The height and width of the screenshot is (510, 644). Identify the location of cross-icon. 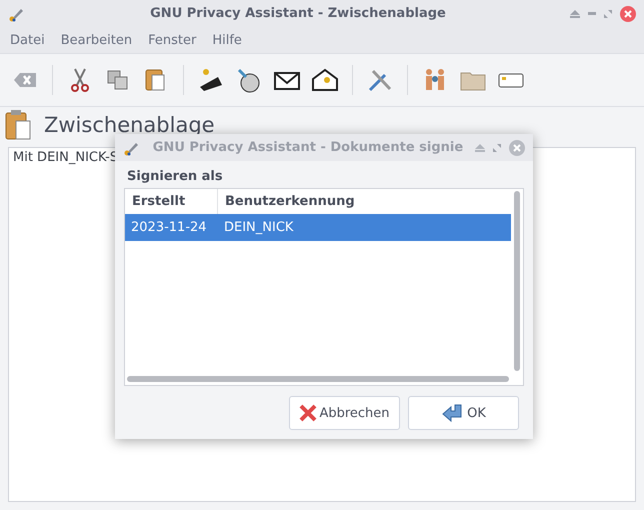
(308, 413).